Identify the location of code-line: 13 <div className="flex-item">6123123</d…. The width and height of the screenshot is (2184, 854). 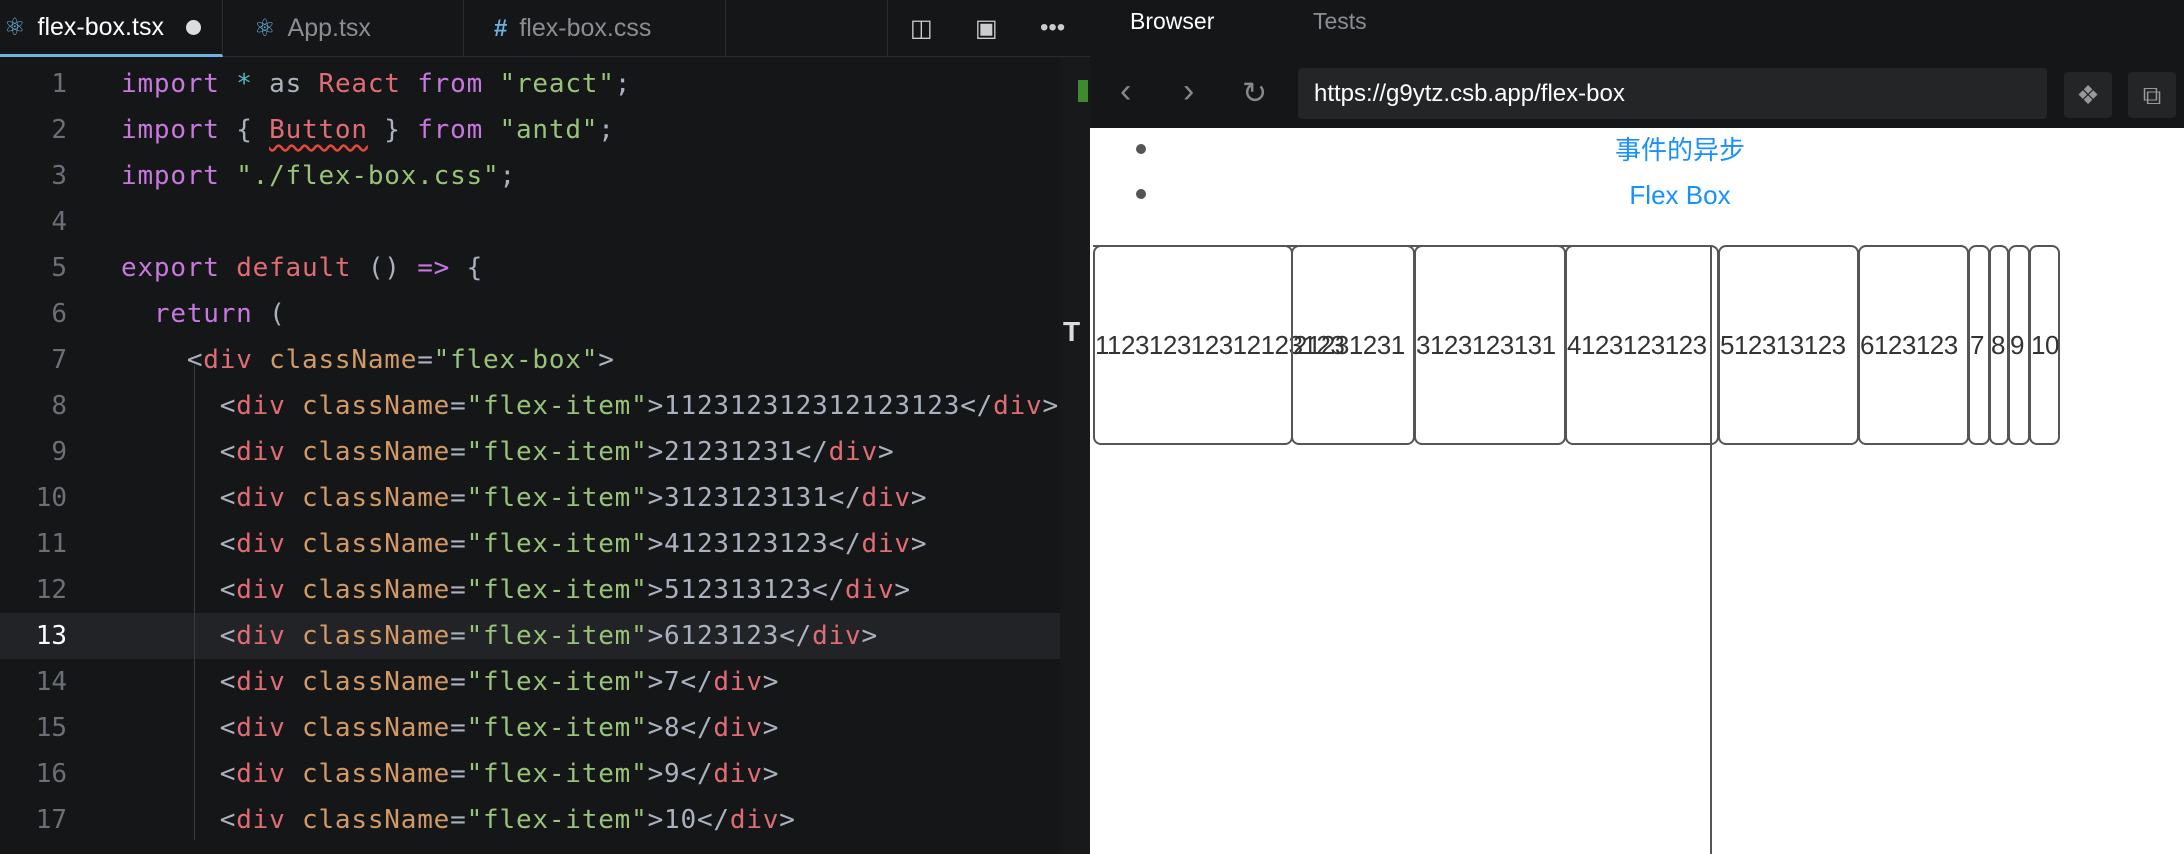
(545, 636).